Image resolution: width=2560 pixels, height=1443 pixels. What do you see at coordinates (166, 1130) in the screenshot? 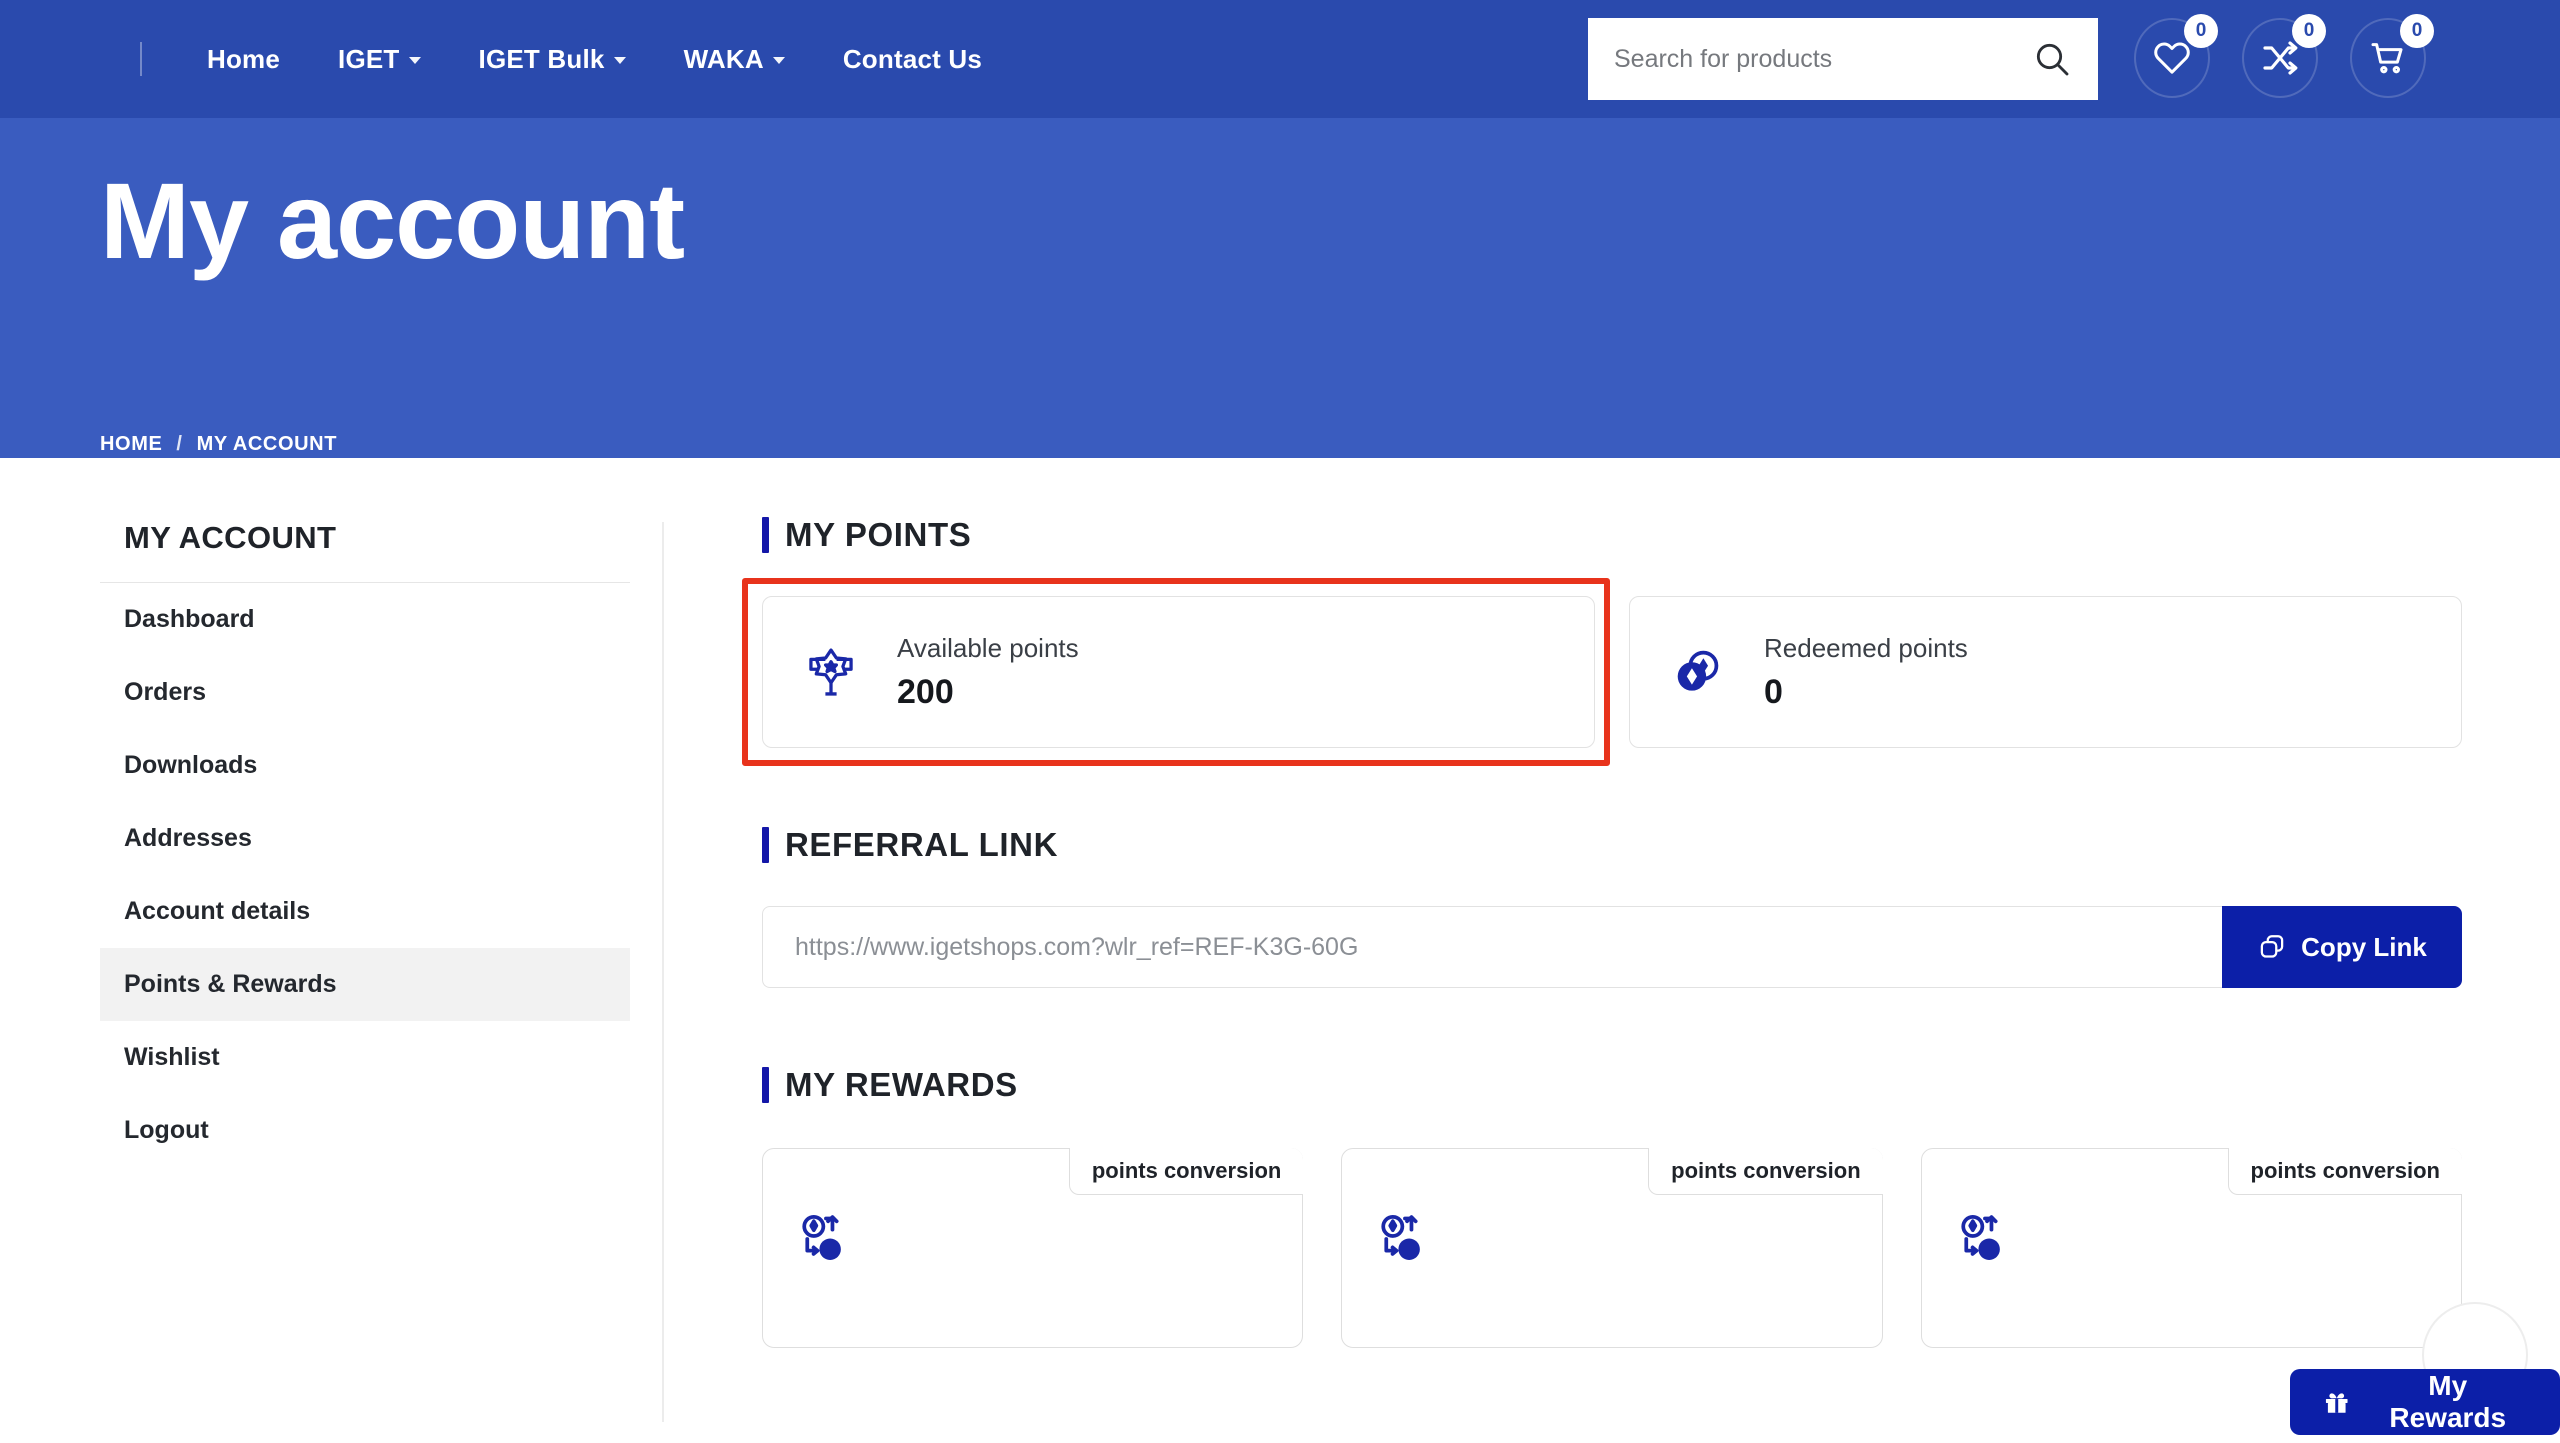
I see `sidebar-item-label: Logout` at bounding box center [166, 1130].